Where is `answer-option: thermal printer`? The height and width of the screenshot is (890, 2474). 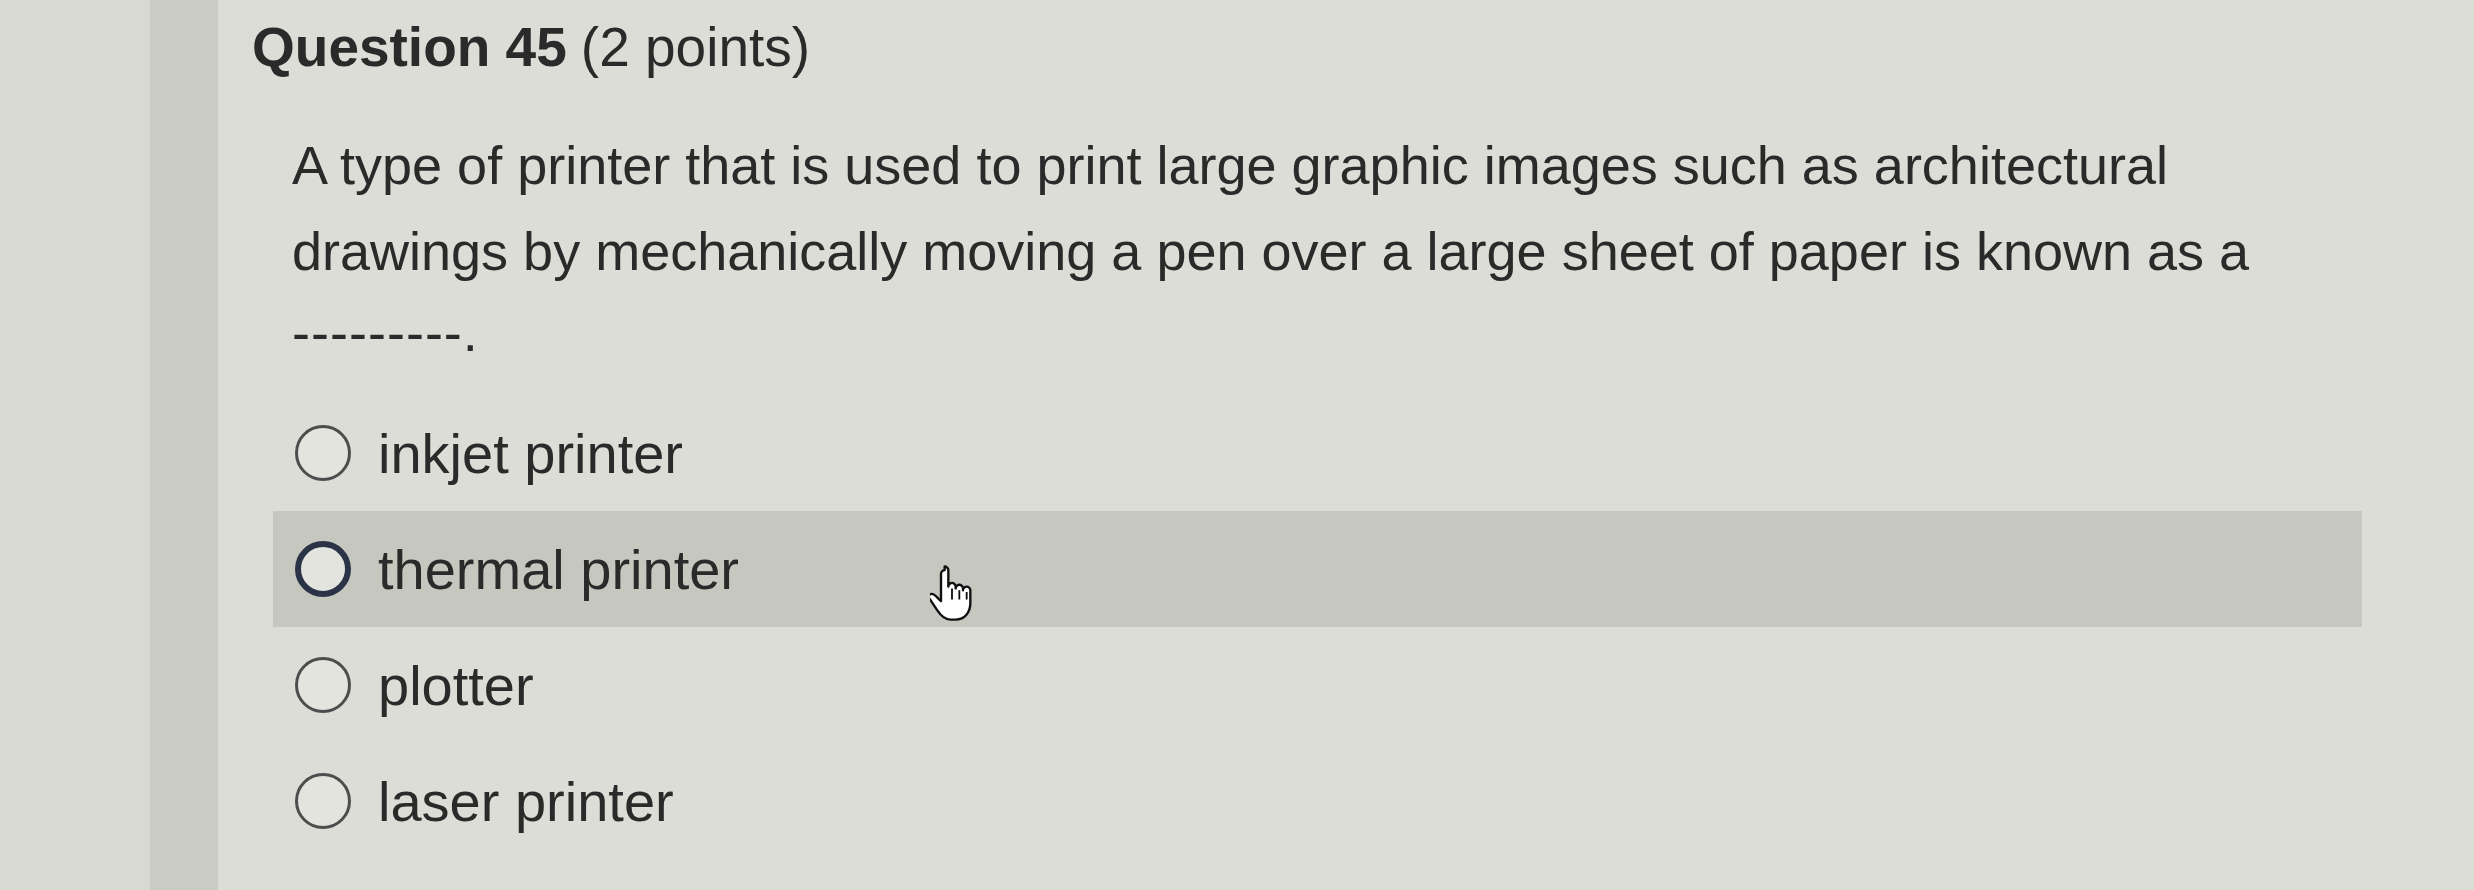 answer-option: thermal printer is located at coordinates (1317, 569).